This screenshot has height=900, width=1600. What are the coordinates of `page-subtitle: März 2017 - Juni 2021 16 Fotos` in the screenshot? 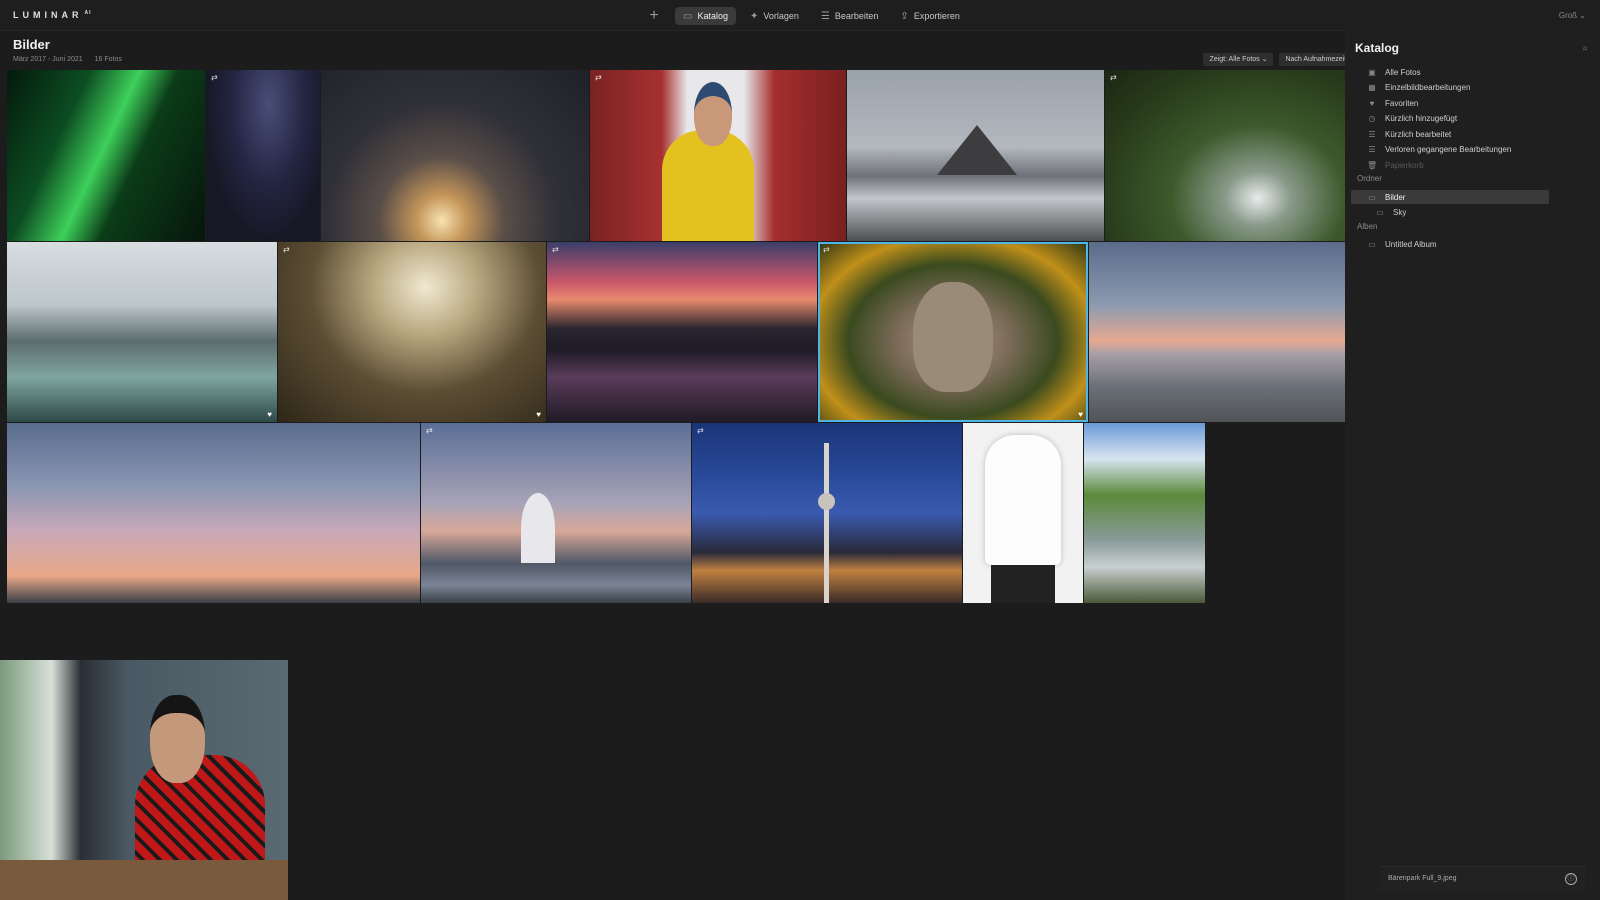 It's located at (67, 59).